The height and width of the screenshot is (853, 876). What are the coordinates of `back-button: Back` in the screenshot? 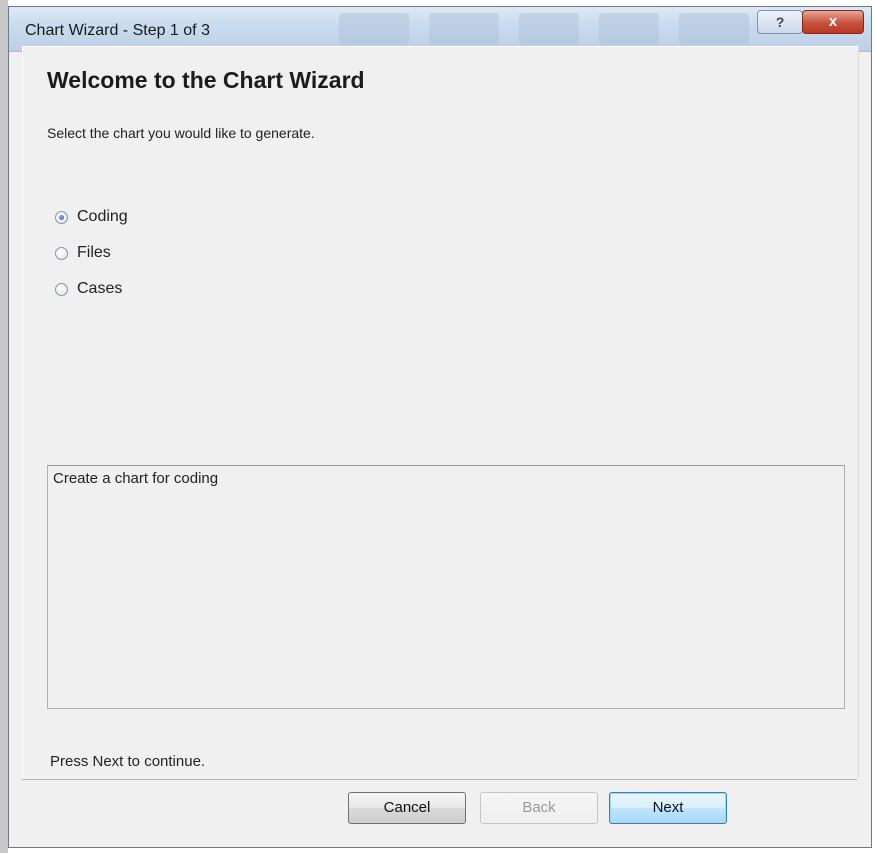 It's located at (539, 808).